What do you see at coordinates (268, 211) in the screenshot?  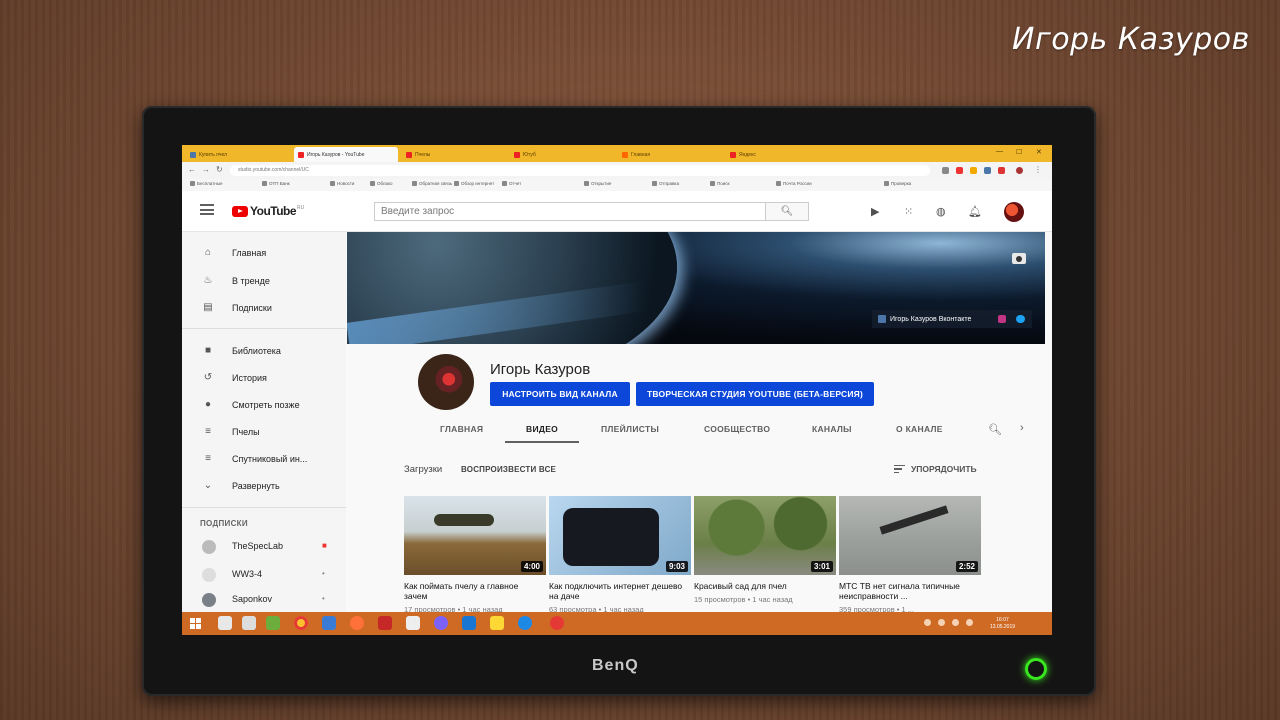 I see `youtube-logo: YouTube RU` at bounding box center [268, 211].